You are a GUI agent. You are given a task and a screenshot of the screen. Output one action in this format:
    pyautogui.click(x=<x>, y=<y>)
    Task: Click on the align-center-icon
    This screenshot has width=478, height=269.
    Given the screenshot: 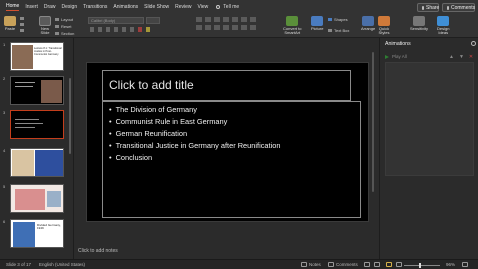 What is the action you would take?
    pyautogui.click(x=208, y=27)
    